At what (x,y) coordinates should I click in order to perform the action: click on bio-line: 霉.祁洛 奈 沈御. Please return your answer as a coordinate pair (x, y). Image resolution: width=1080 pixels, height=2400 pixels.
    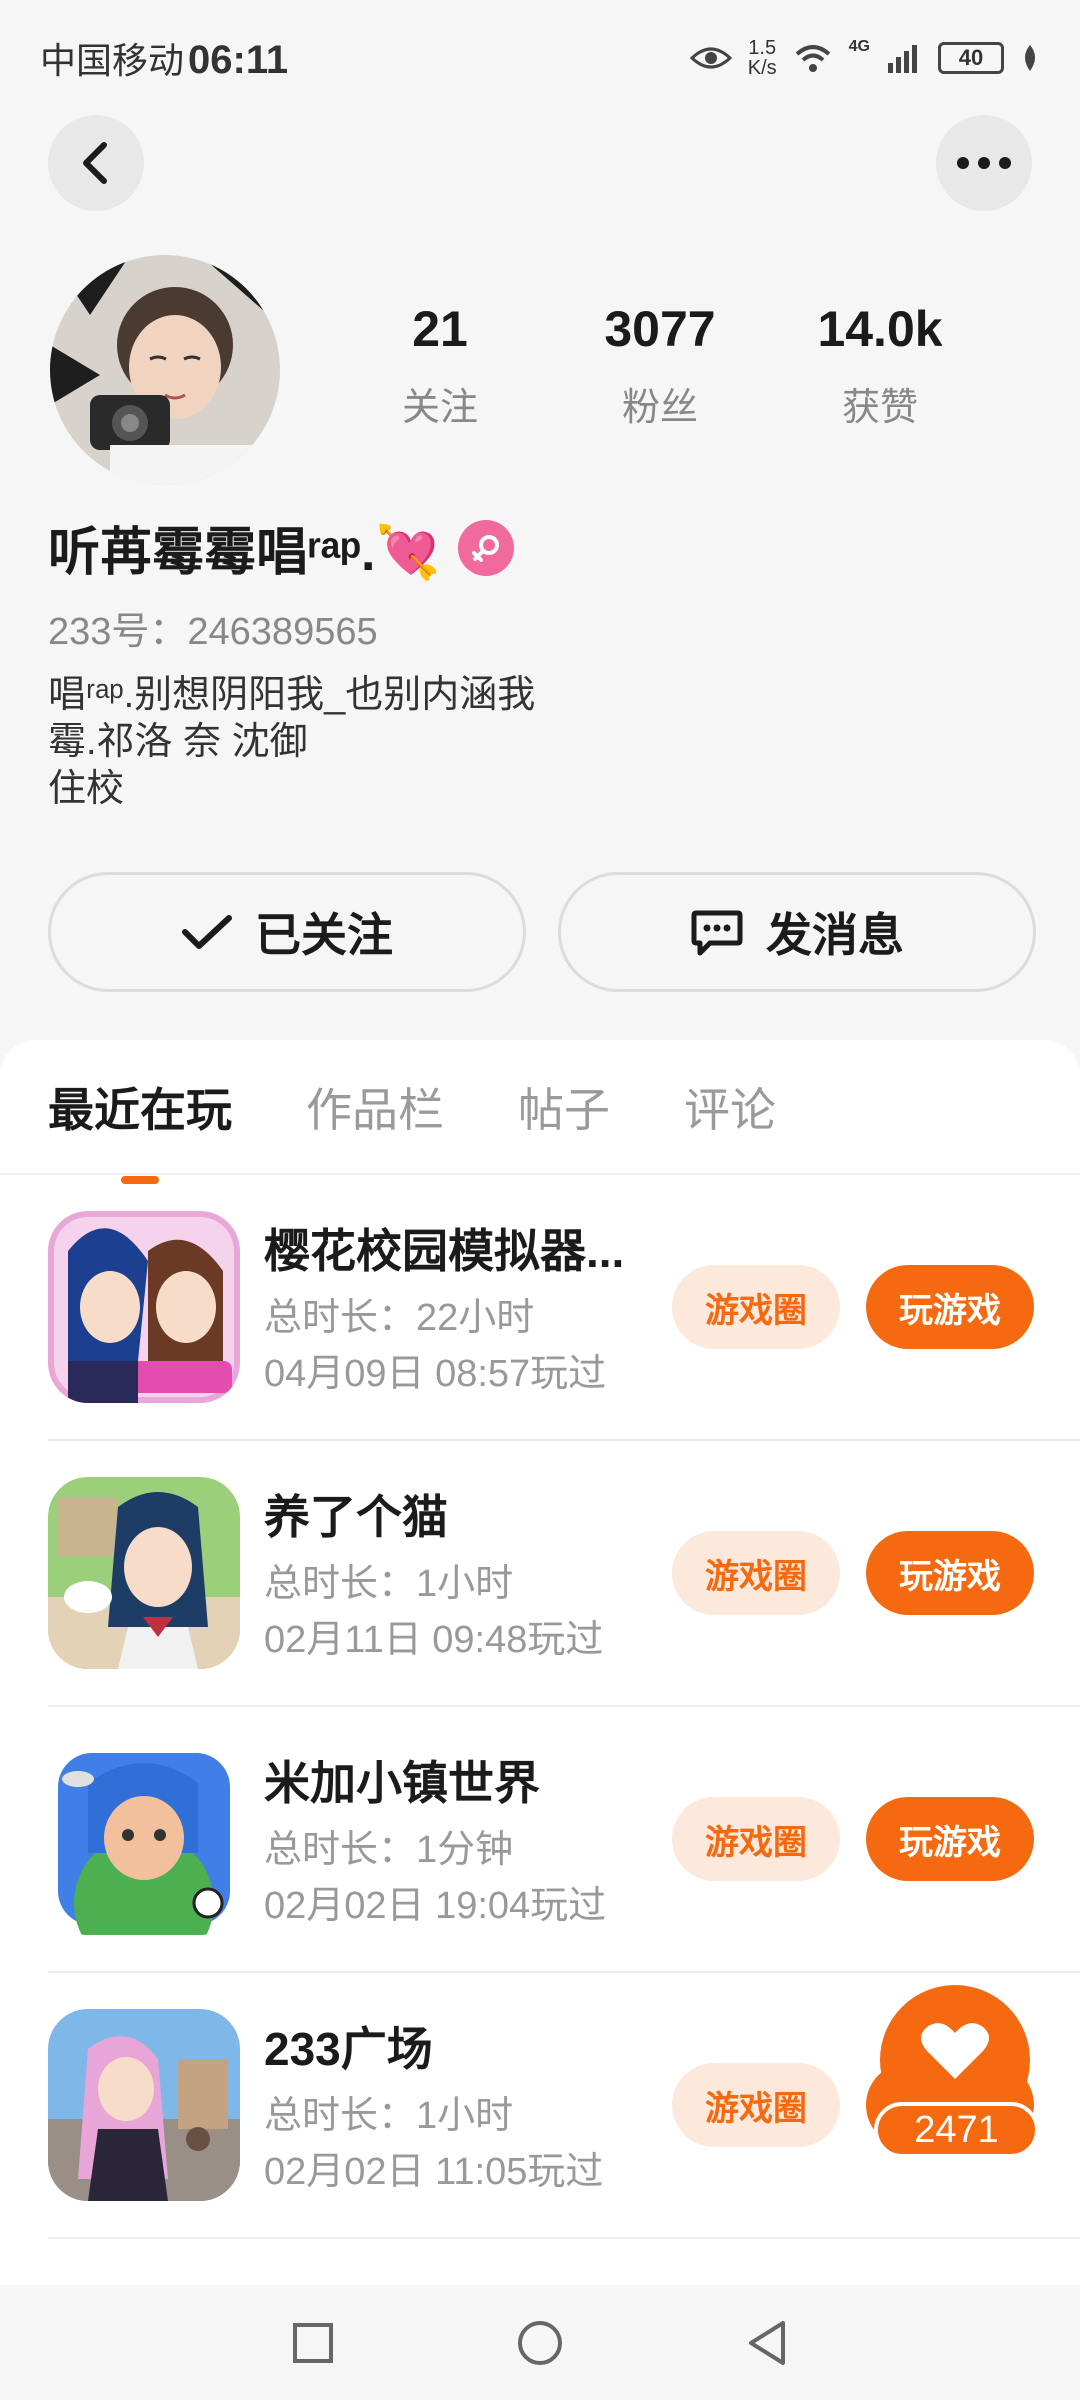
    Looking at the image, I should click on (178, 742).